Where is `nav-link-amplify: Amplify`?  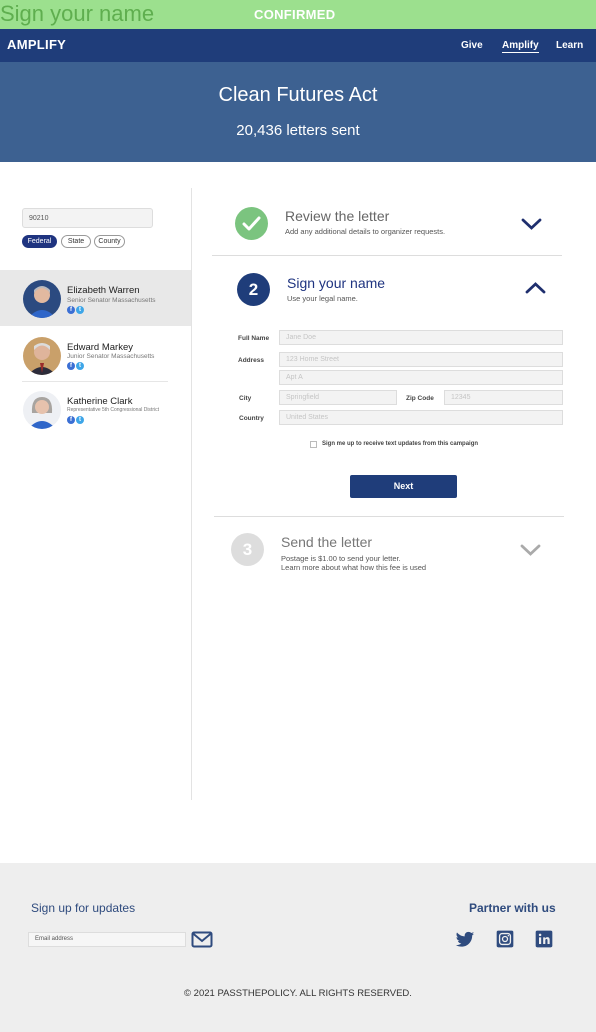
nav-link-amplify: Amplify is located at coordinates (520, 46).